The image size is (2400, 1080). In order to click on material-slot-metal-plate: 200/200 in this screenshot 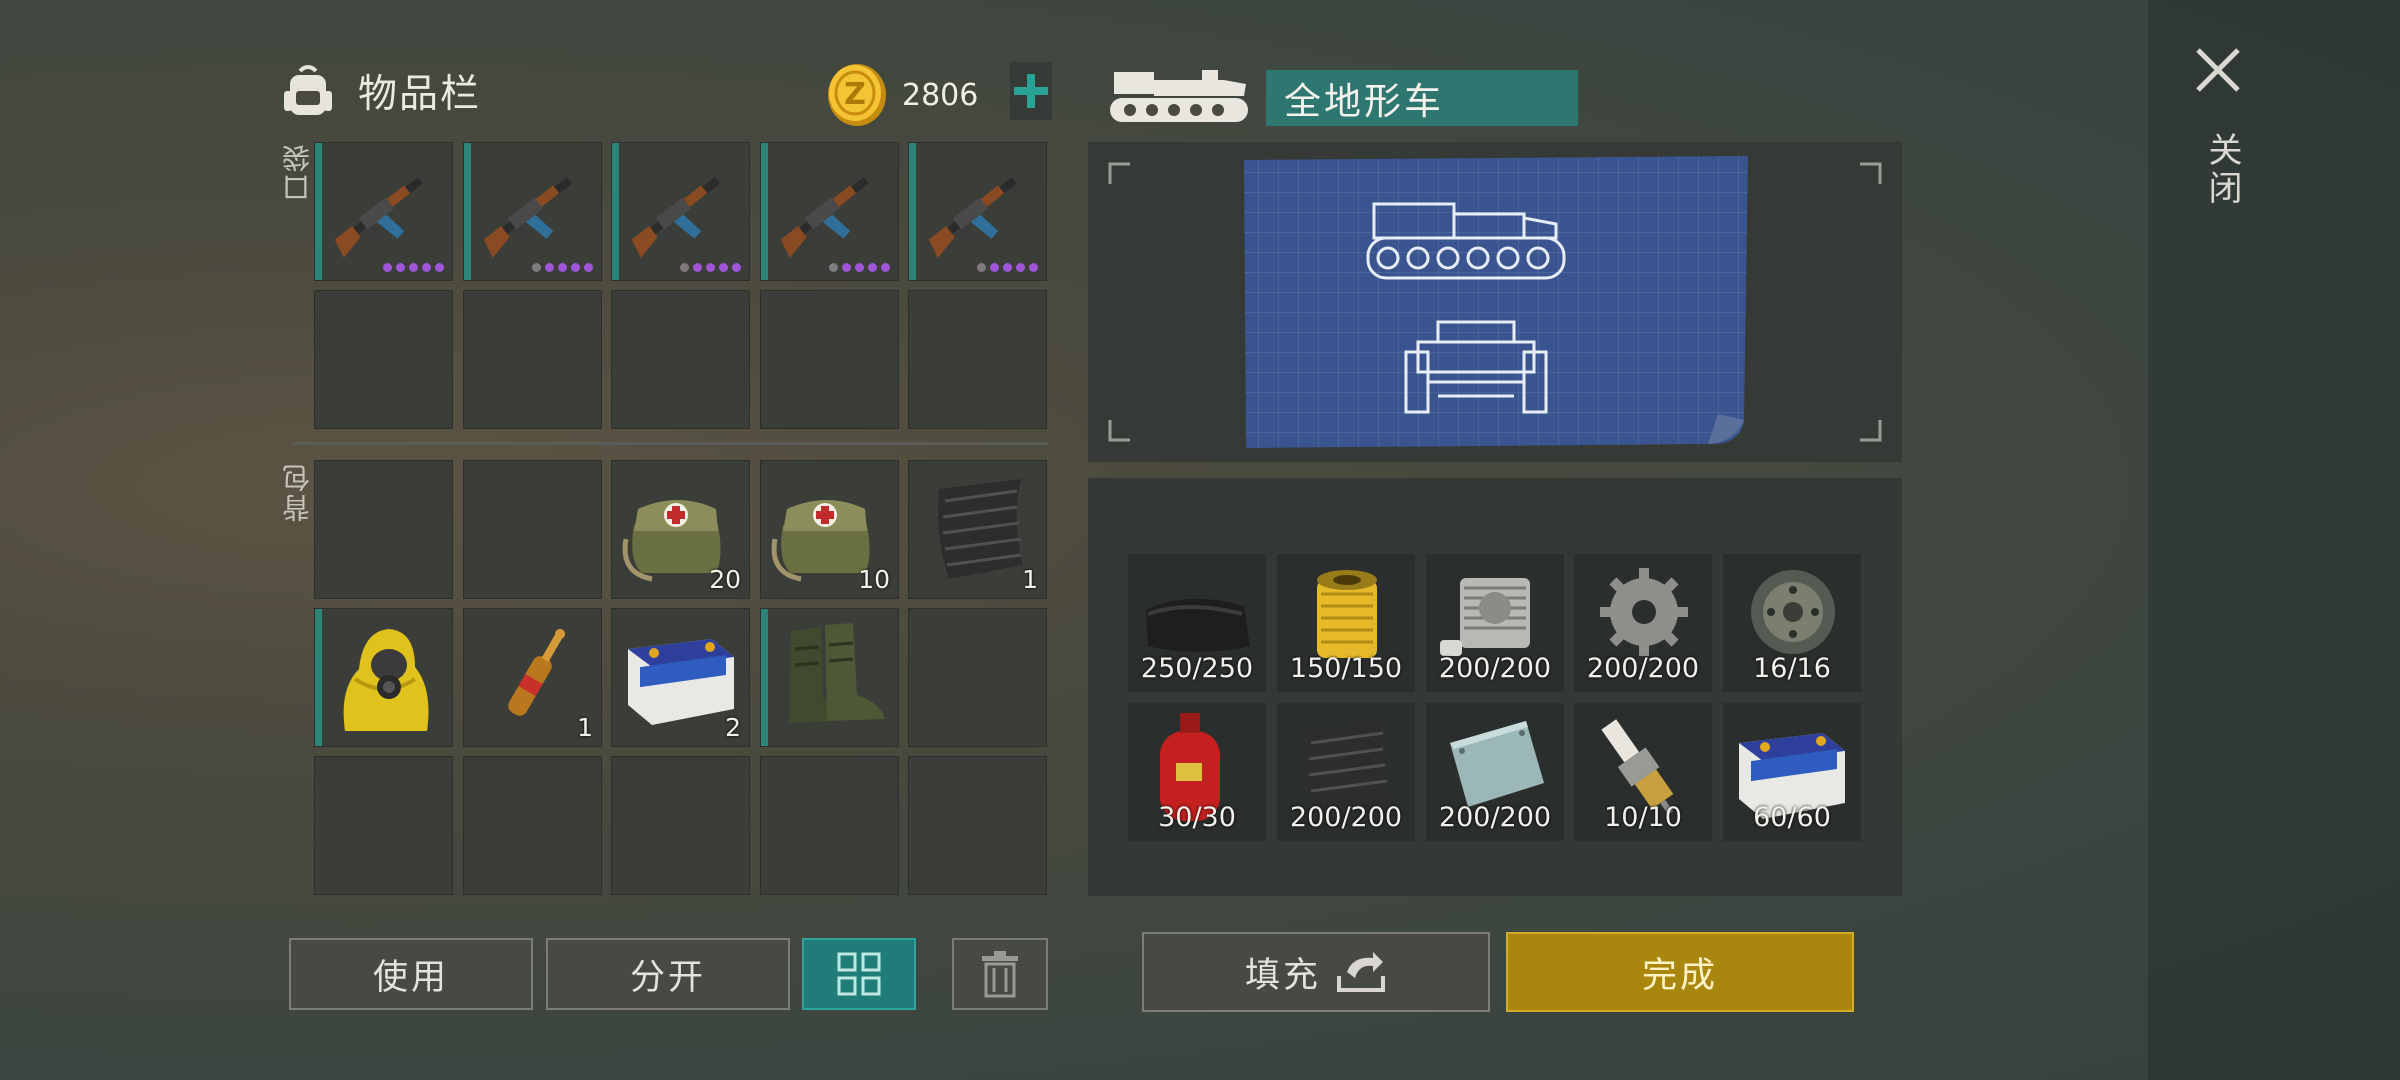, I will do `click(1495, 772)`.